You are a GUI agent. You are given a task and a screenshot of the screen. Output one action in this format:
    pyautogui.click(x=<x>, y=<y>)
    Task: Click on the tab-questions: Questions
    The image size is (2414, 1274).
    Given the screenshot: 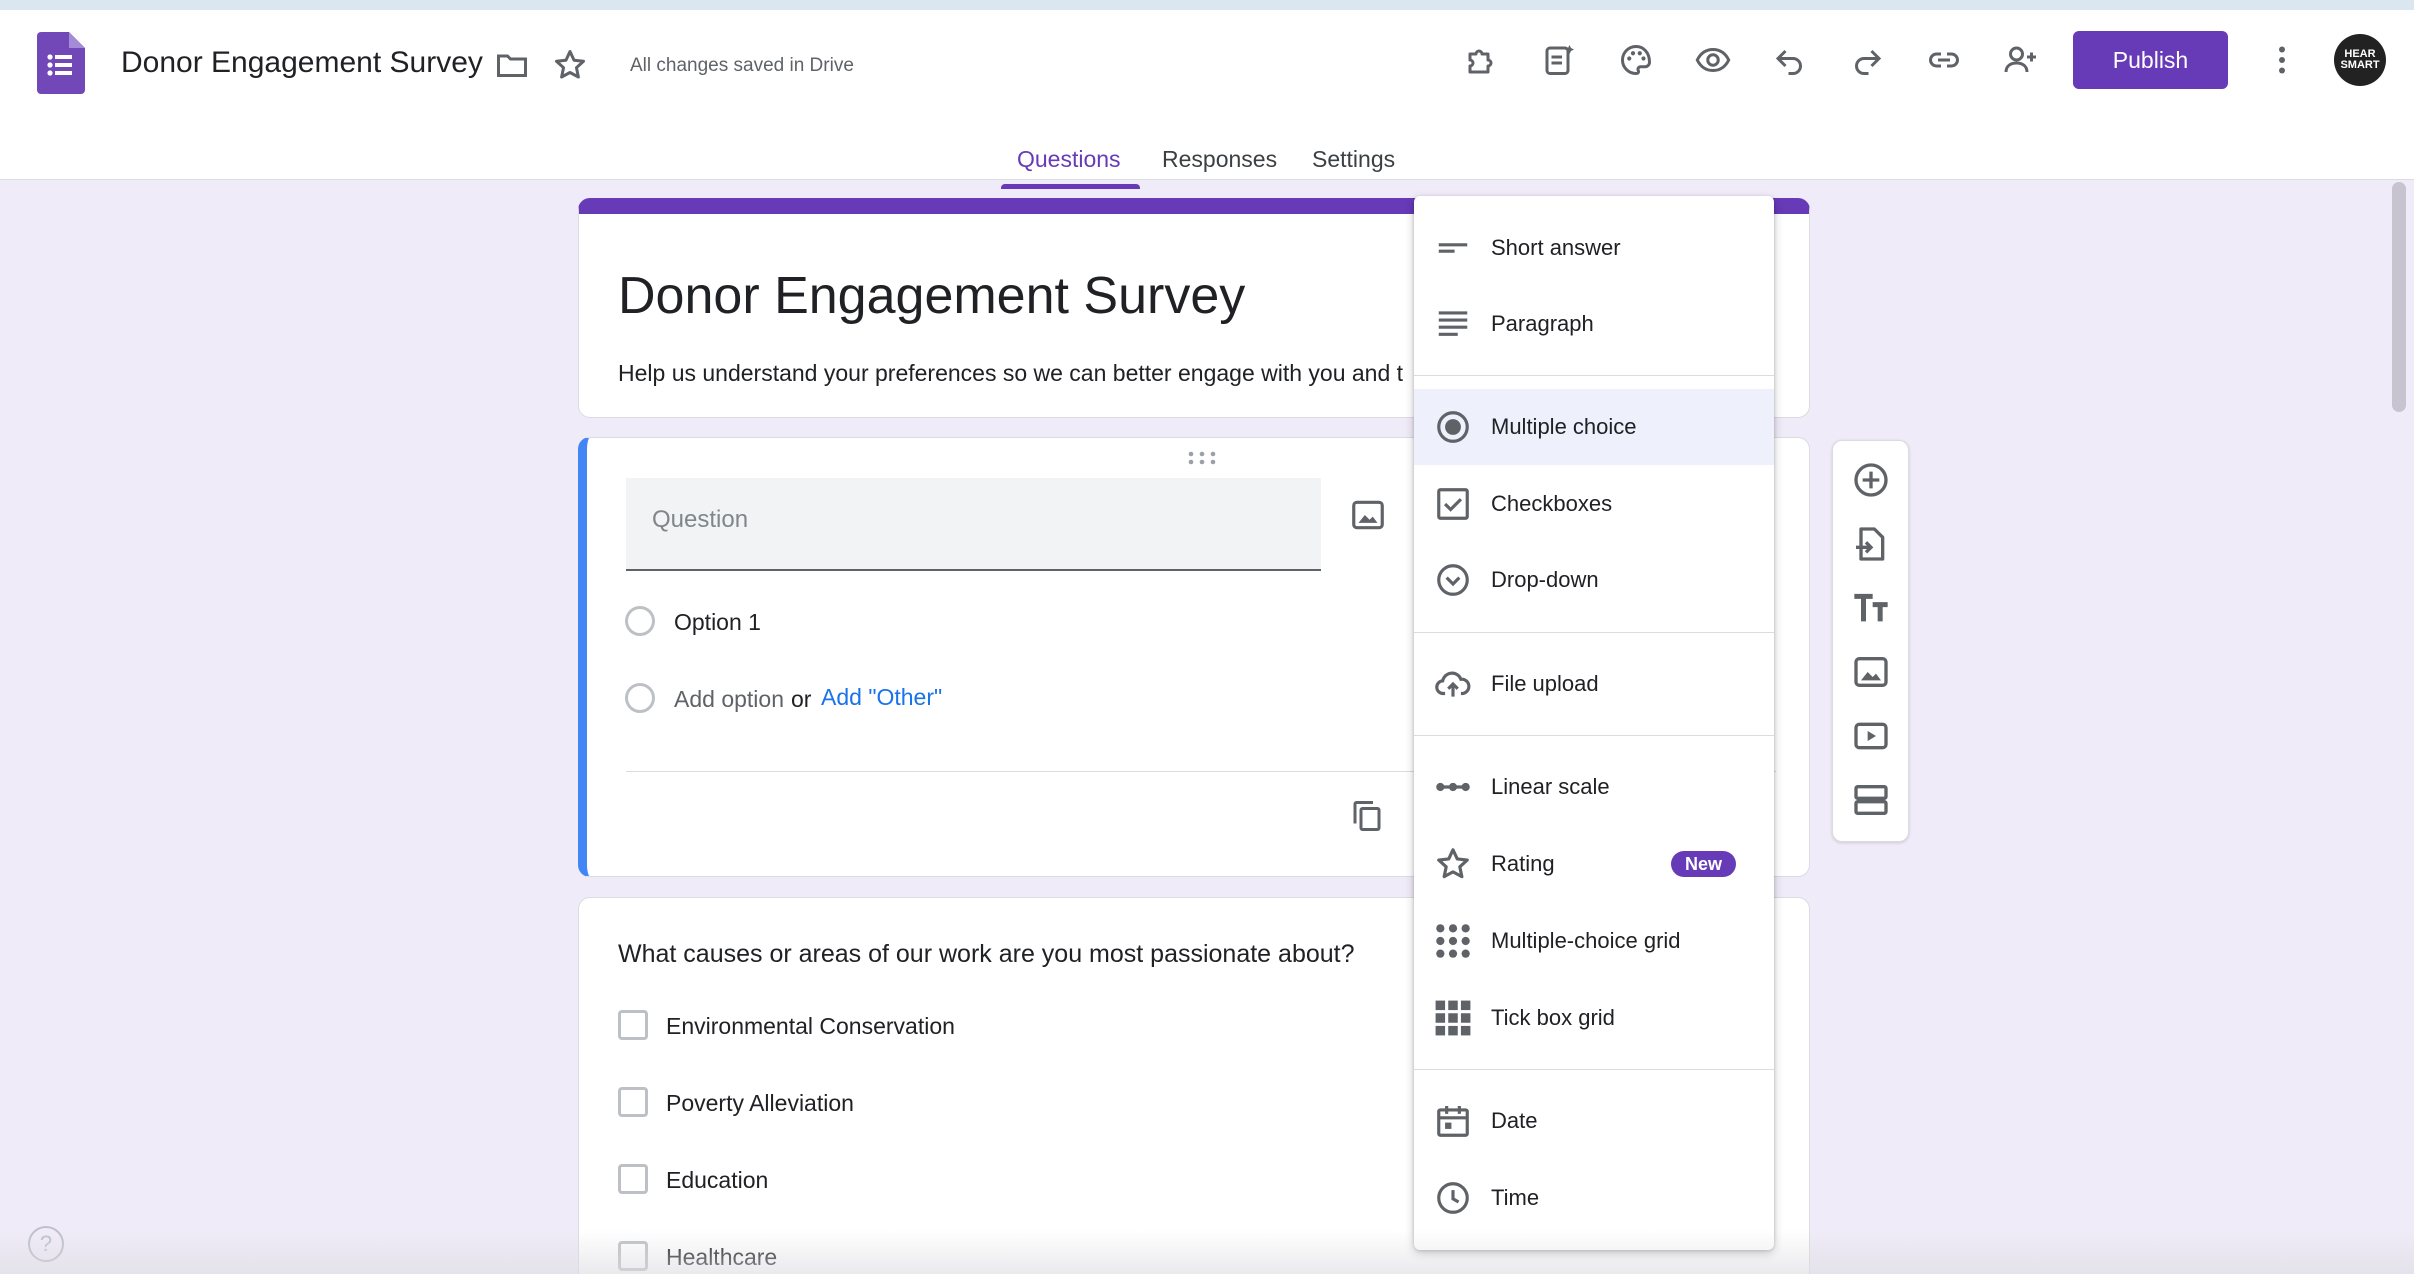 What is the action you would take?
    pyautogui.click(x=1069, y=159)
    